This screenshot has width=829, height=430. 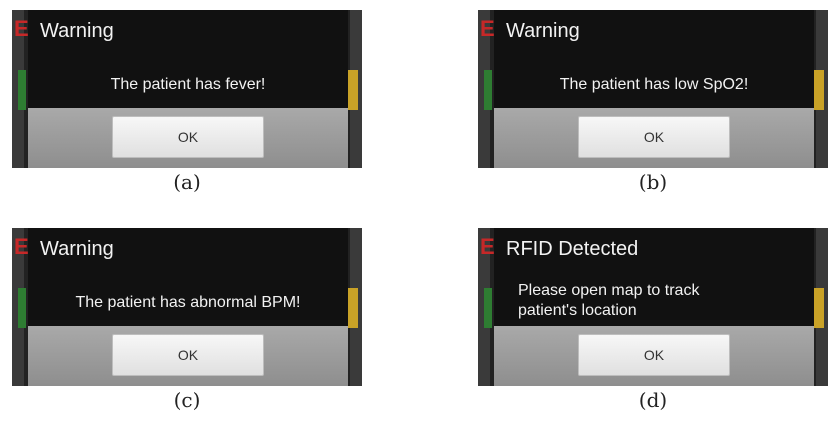 I want to click on alert-dialog: Warning The patient has fever! OK, so click(x=188, y=89).